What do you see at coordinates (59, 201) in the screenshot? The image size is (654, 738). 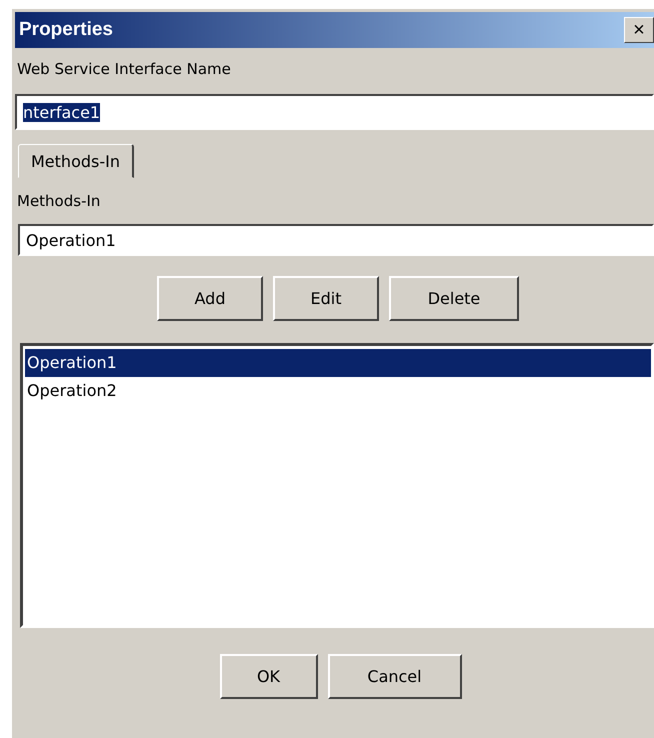 I see `field-label: Methods-In` at bounding box center [59, 201].